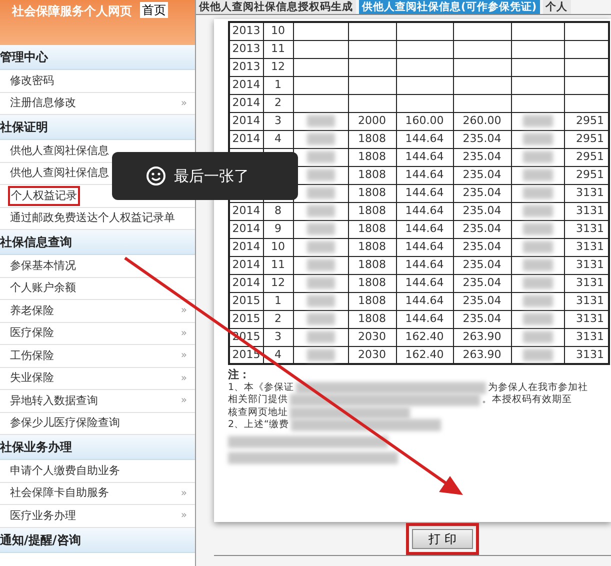 This screenshot has width=611, height=566. What do you see at coordinates (449, 7) in the screenshot?
I see `tab: 供他人查阅社保信息(可作参保凭证)` at bounding box center [449, 7].